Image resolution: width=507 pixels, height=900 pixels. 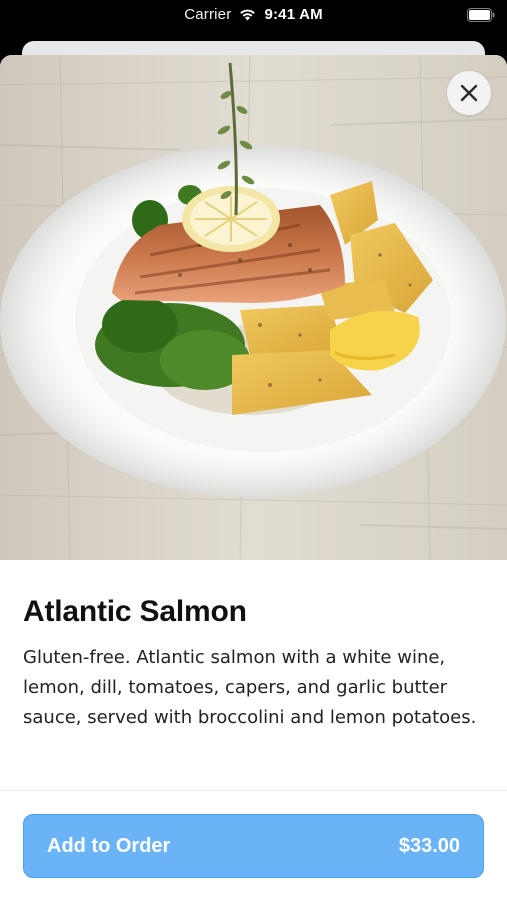 What do you see at coordinates (248, 15) in the screenshot?
I see `wifi-icon` at bounding box center [248, 15].